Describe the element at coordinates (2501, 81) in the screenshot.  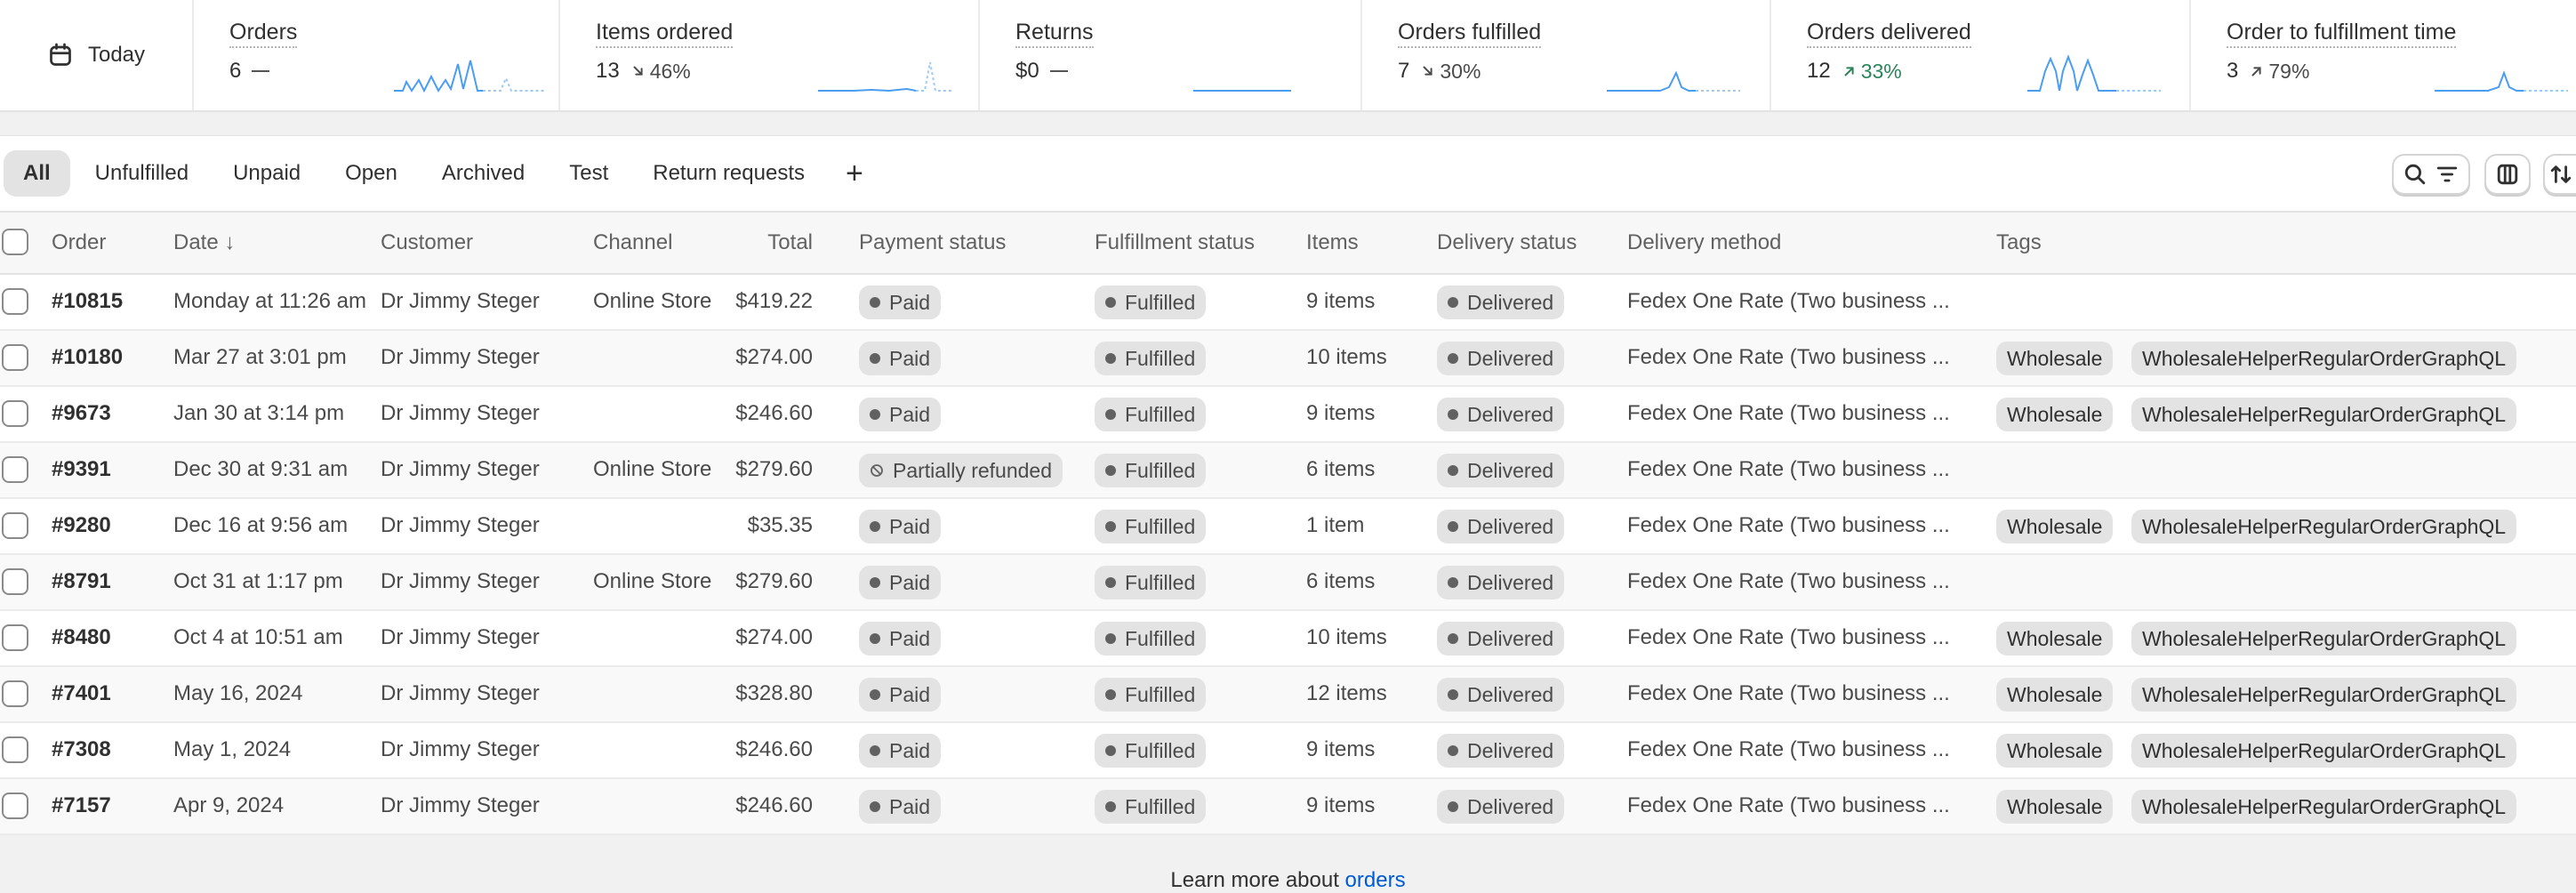
I see `sparkline-chart` at that location.